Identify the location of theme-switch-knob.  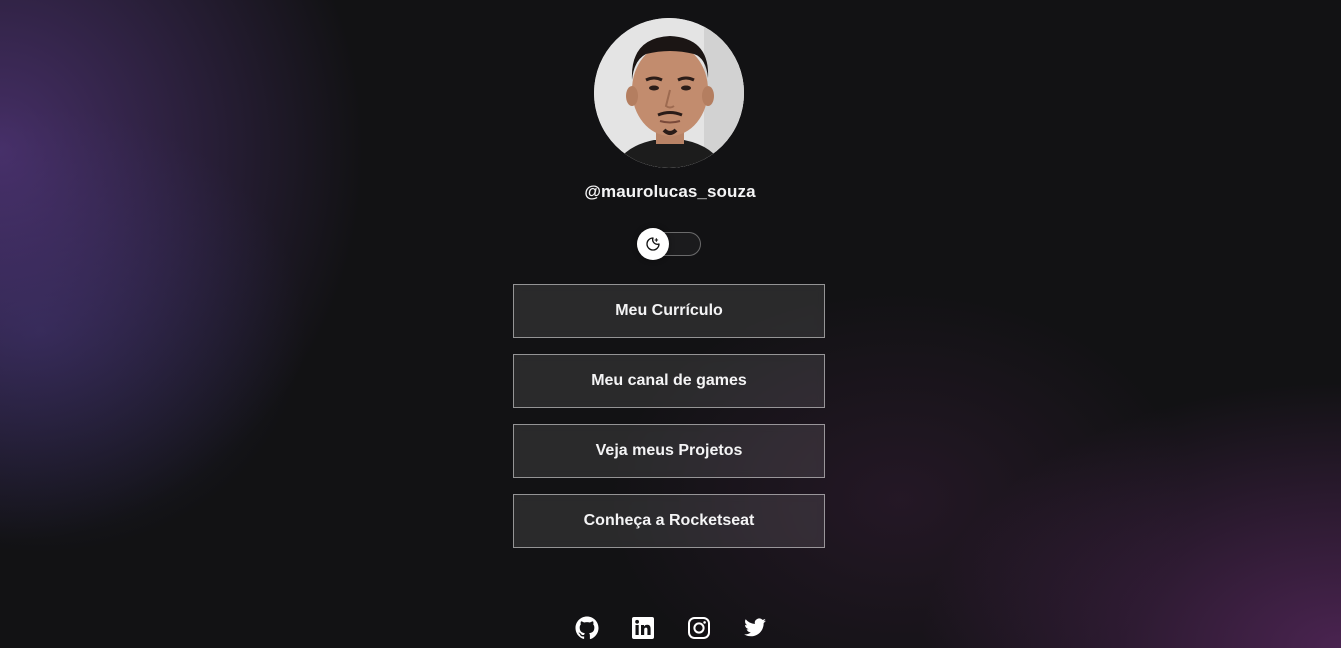
(653, 244).